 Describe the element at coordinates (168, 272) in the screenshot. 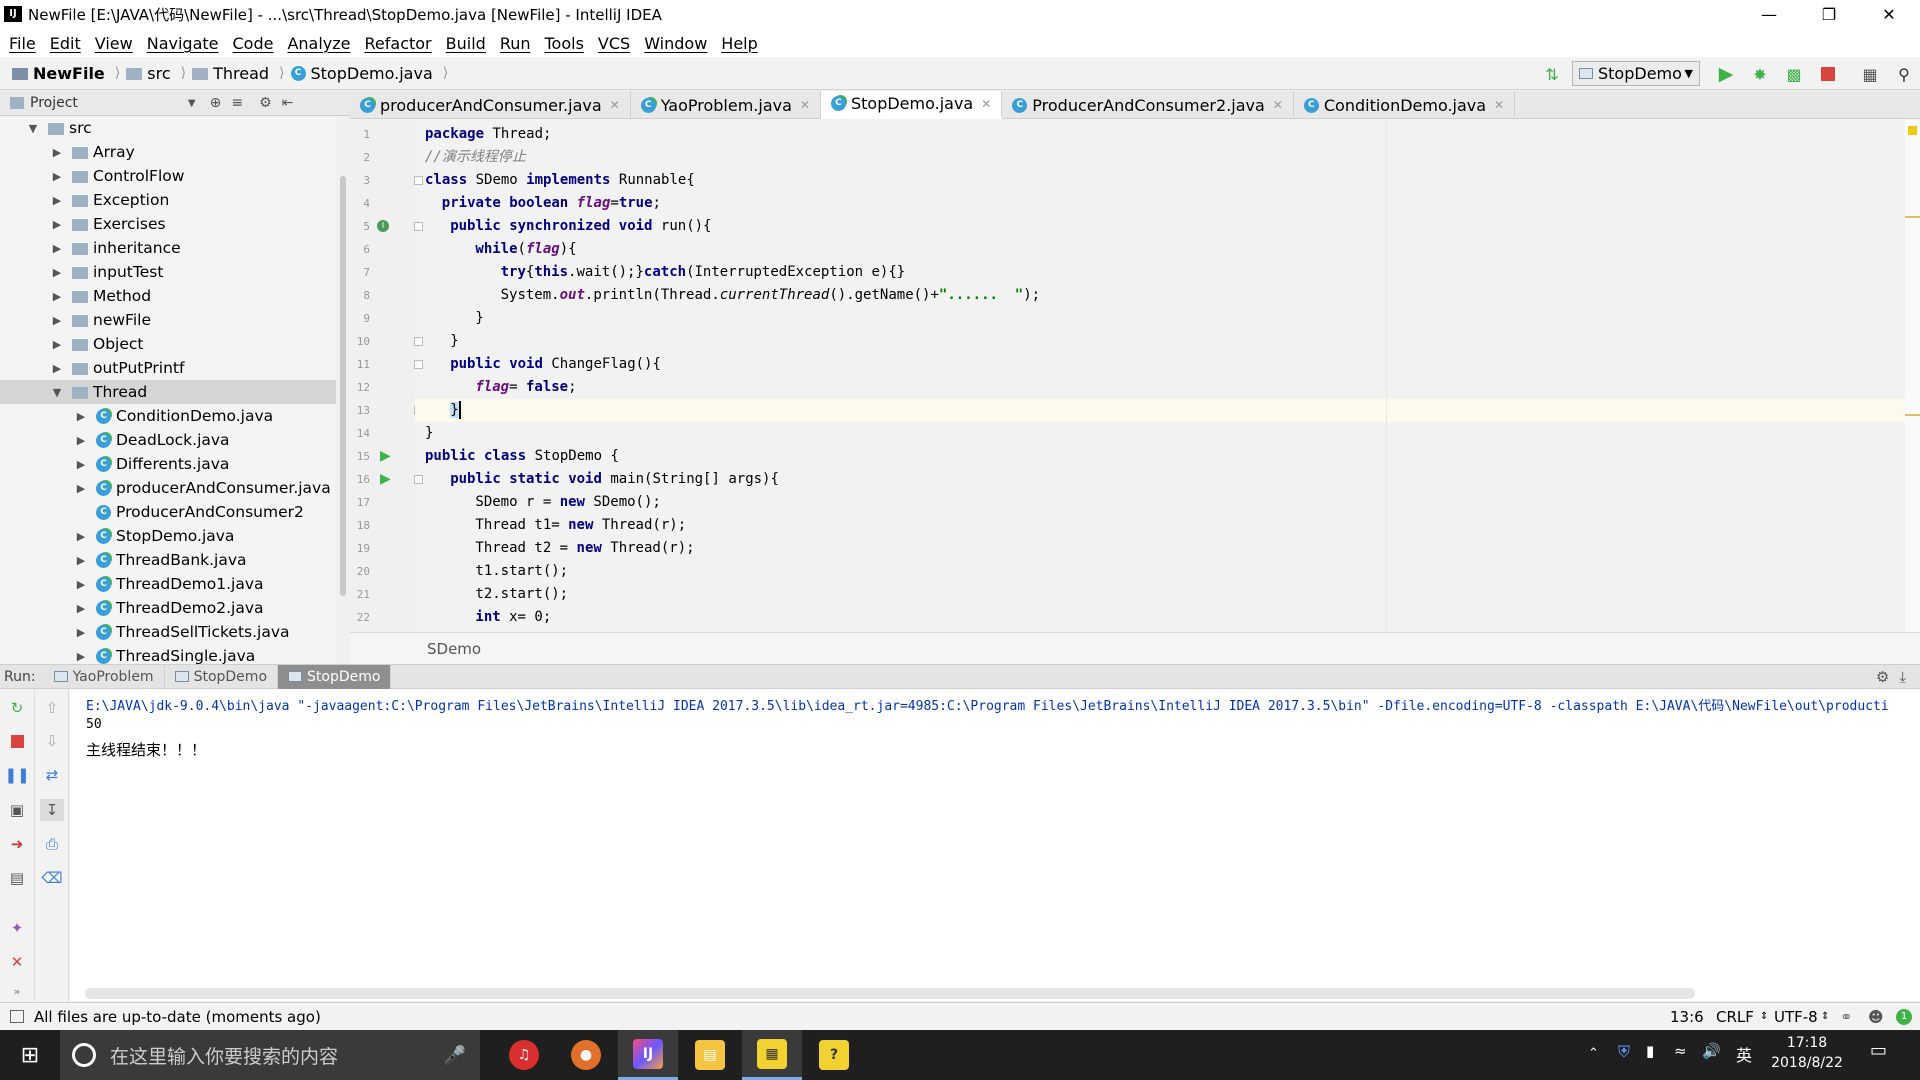

I see `tree-item: ▶ inputTest` at that location.